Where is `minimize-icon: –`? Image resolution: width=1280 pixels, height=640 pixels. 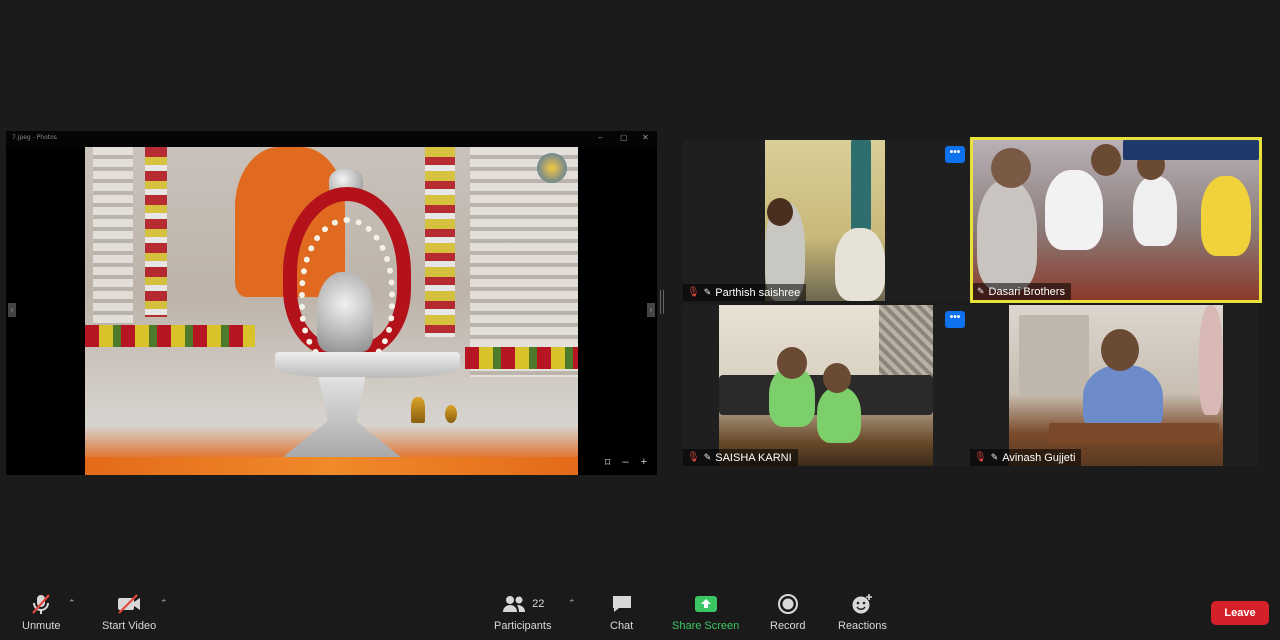 minimize-icon: – is located at coordinates (600, 137).